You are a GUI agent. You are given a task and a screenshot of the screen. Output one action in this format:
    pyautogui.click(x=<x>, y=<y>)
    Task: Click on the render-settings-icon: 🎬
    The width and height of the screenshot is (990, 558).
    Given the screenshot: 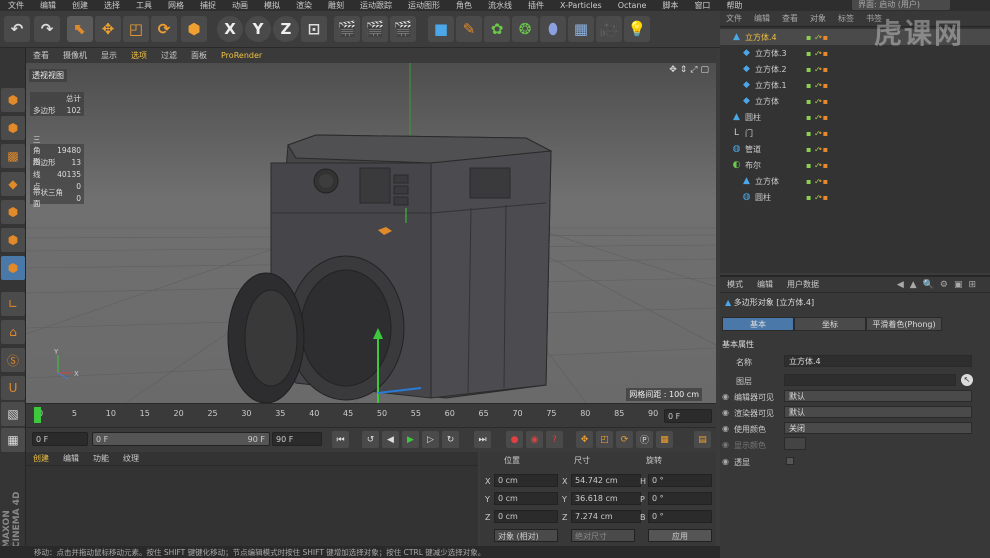 What is the action you would take?
    pyautogui.click(x=403, y=29)
    